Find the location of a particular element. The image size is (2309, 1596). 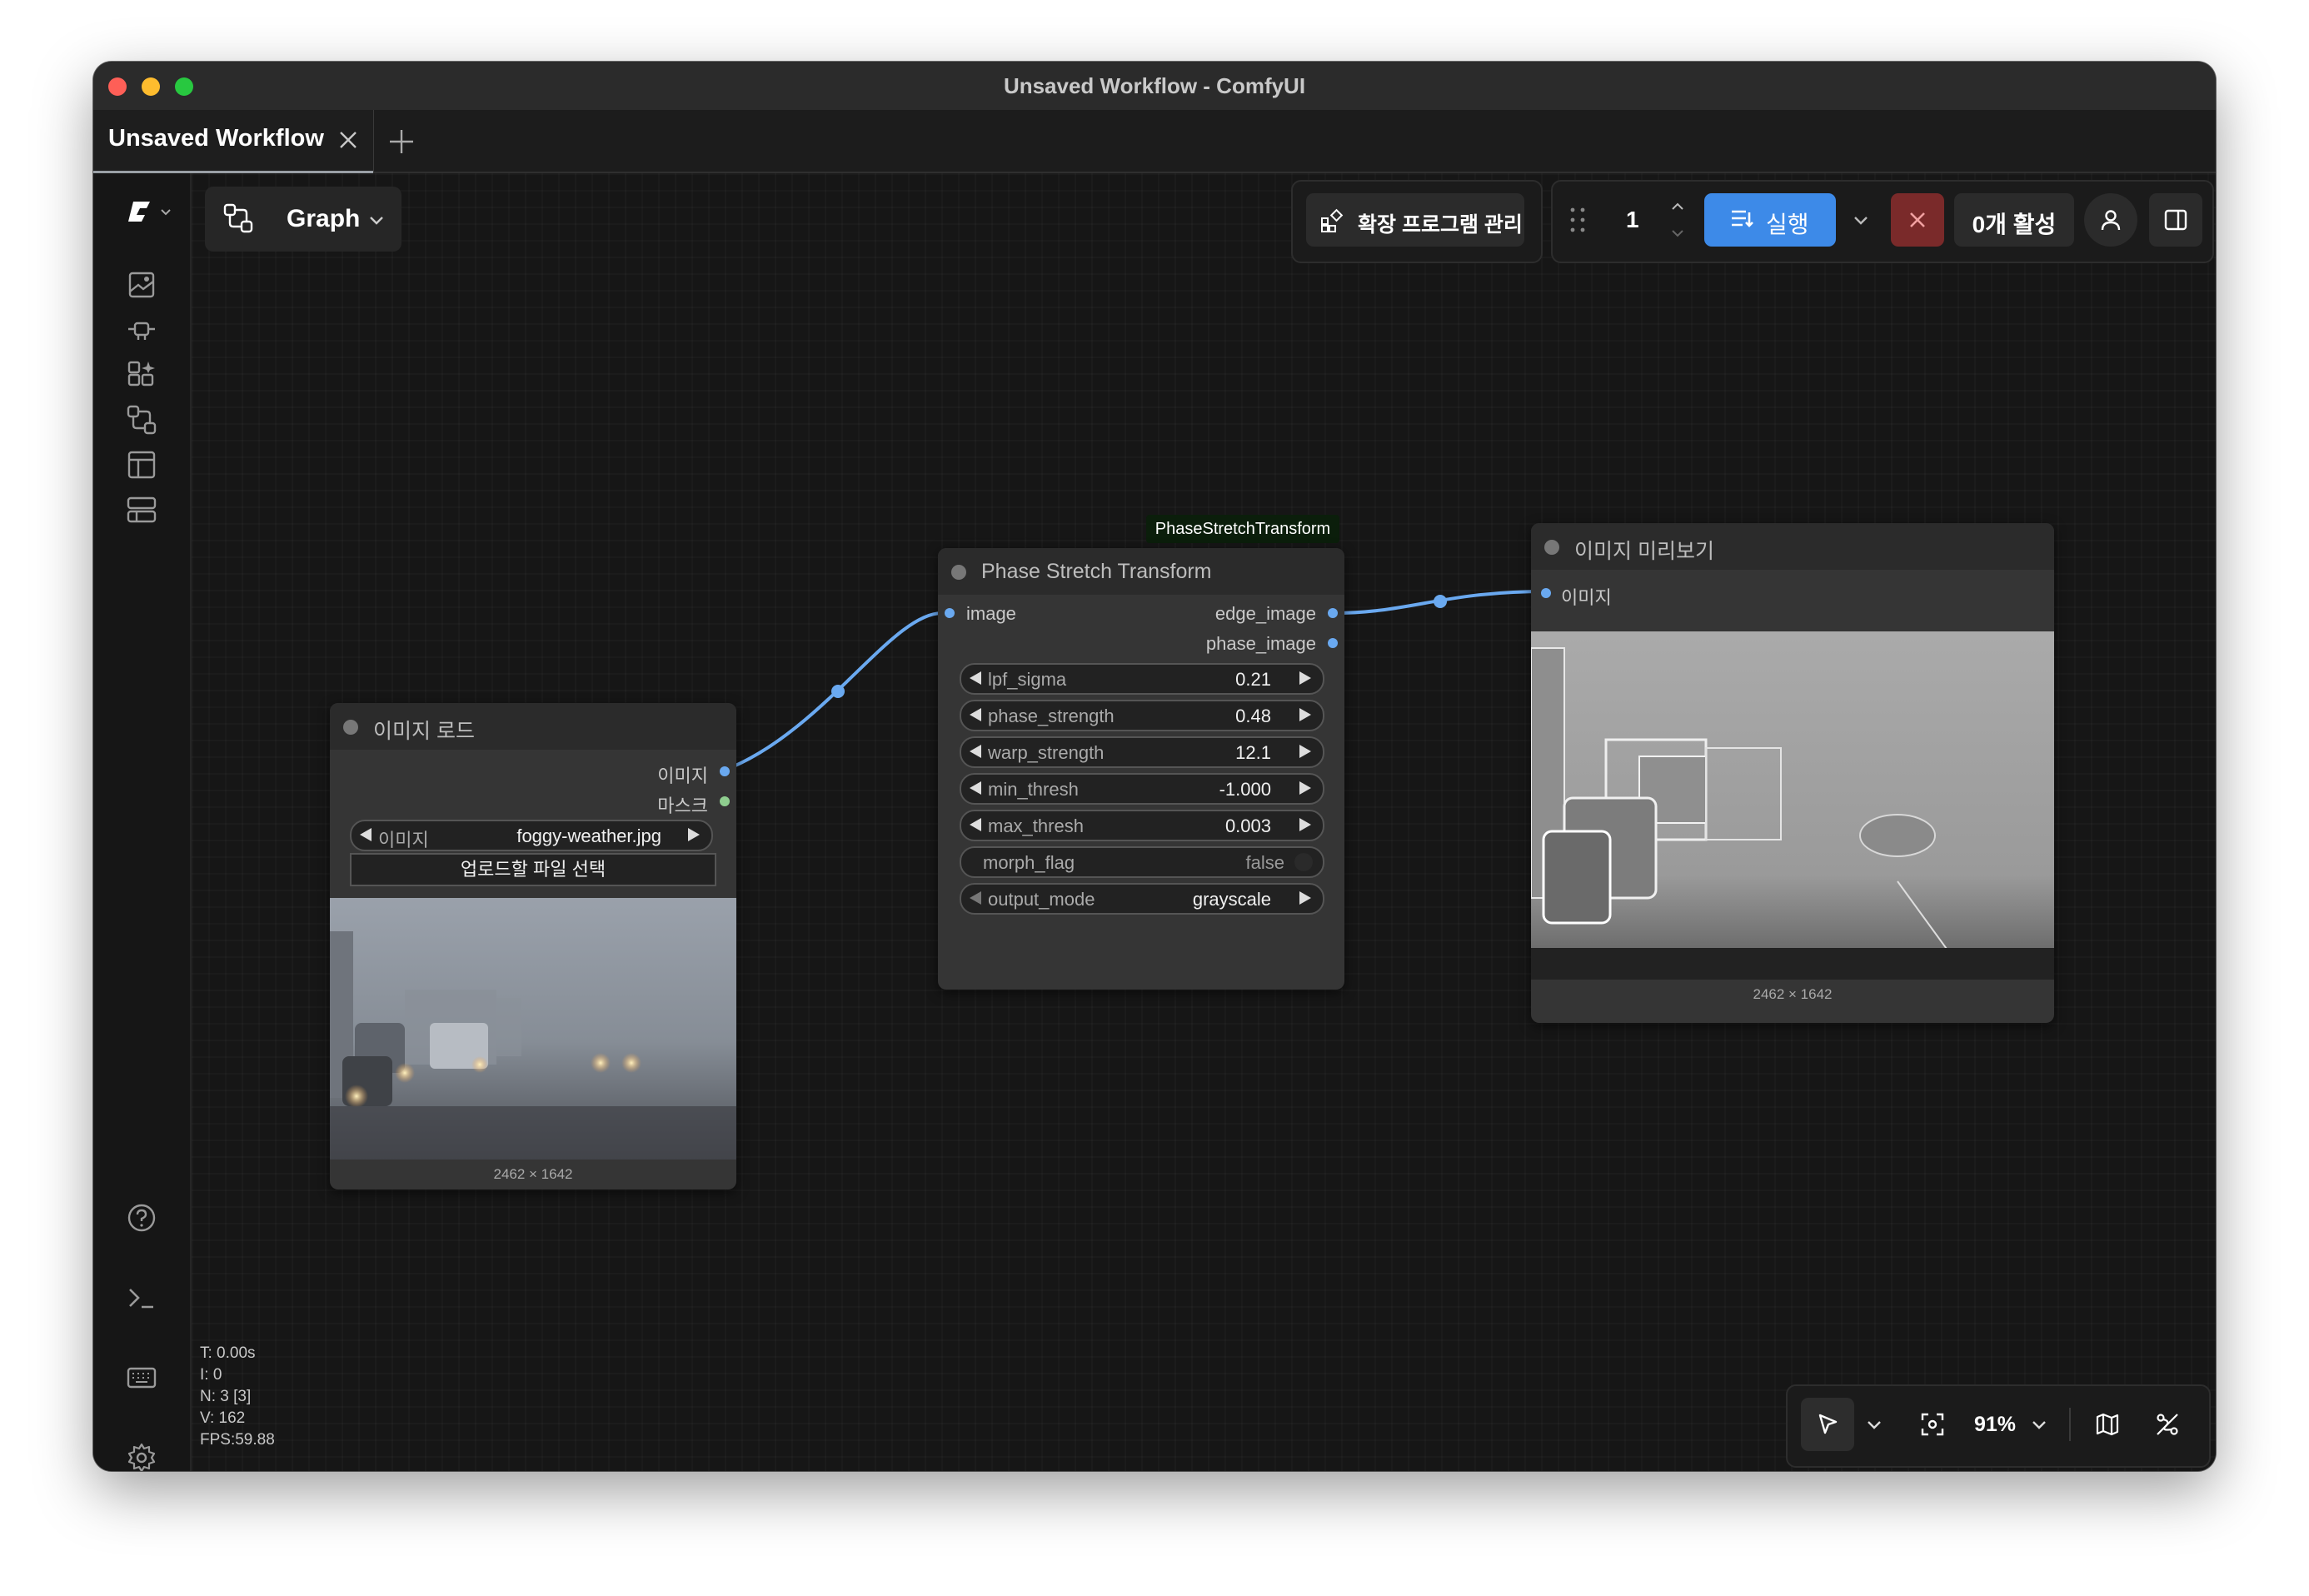

tool-options-dropdown is located at coordinates (1874, 1424).